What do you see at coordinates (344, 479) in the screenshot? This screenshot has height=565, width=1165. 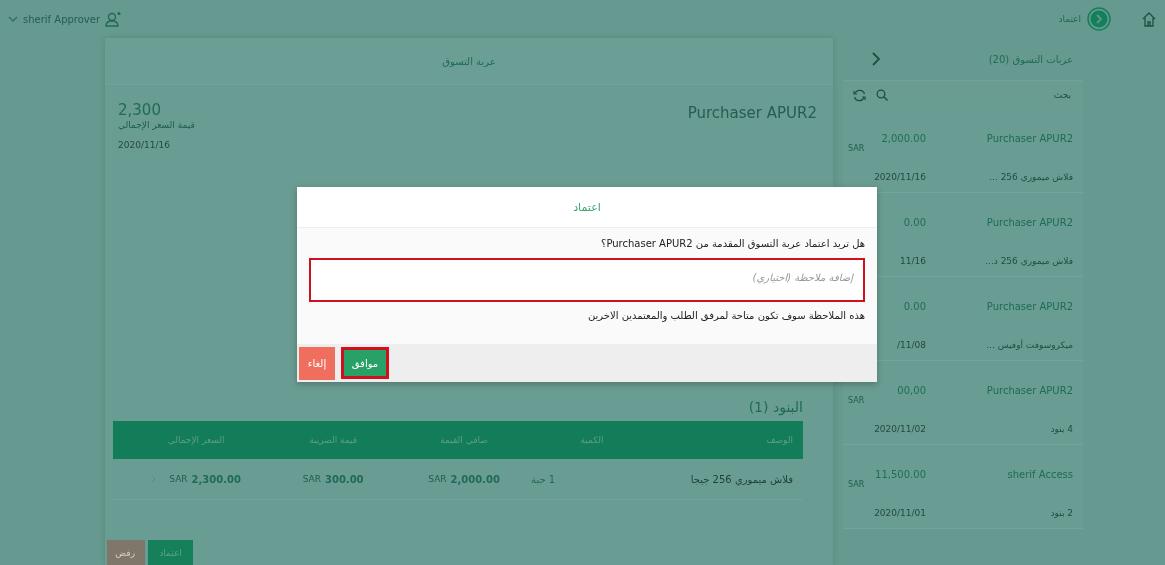 I see `amount-cell: 300.00` at bounding box center [344, 479].